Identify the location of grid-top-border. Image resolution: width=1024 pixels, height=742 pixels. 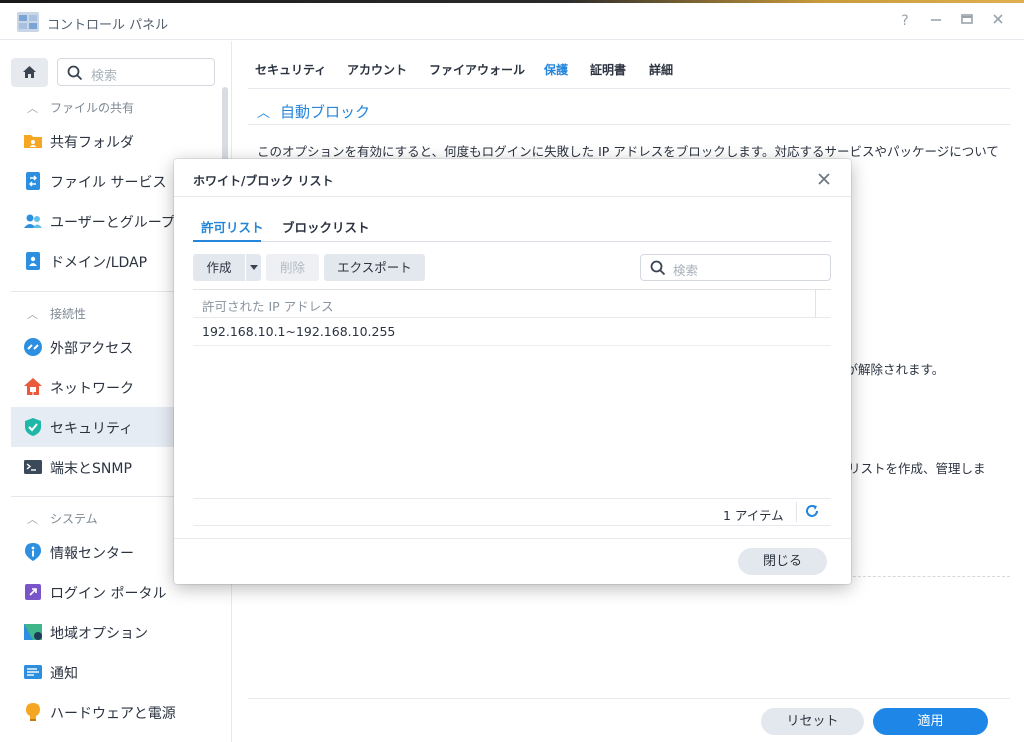
(512, 289).